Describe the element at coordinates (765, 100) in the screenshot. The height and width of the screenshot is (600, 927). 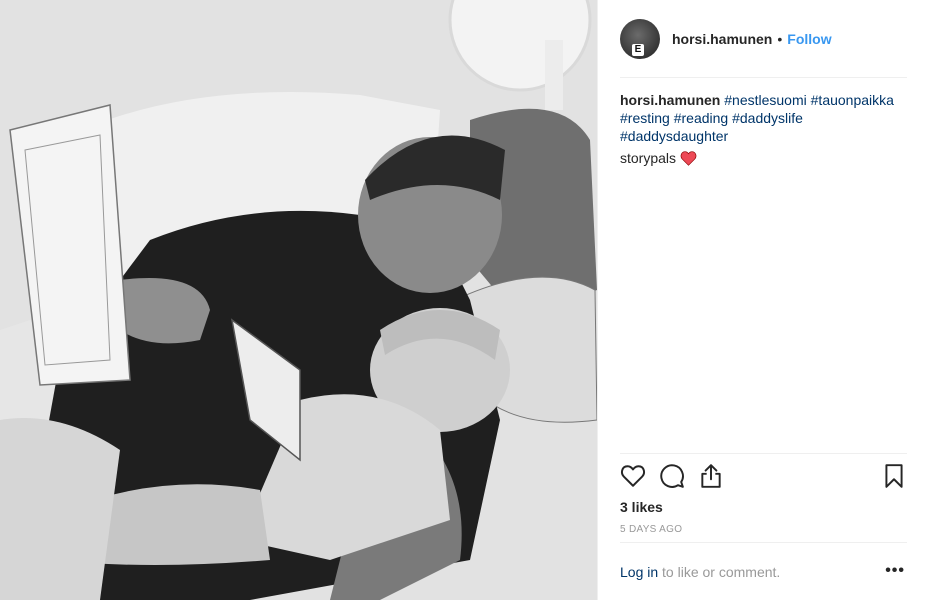
I see `hashtag: #nestlesuomi` at that location.